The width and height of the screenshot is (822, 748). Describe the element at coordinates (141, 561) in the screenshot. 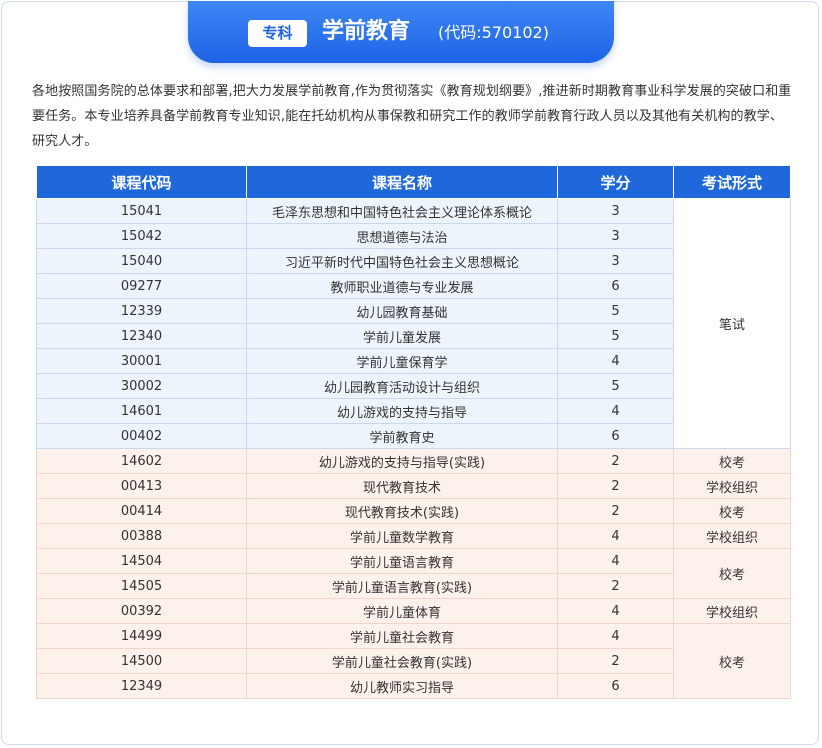

I see `course-code: 14504` at that location.